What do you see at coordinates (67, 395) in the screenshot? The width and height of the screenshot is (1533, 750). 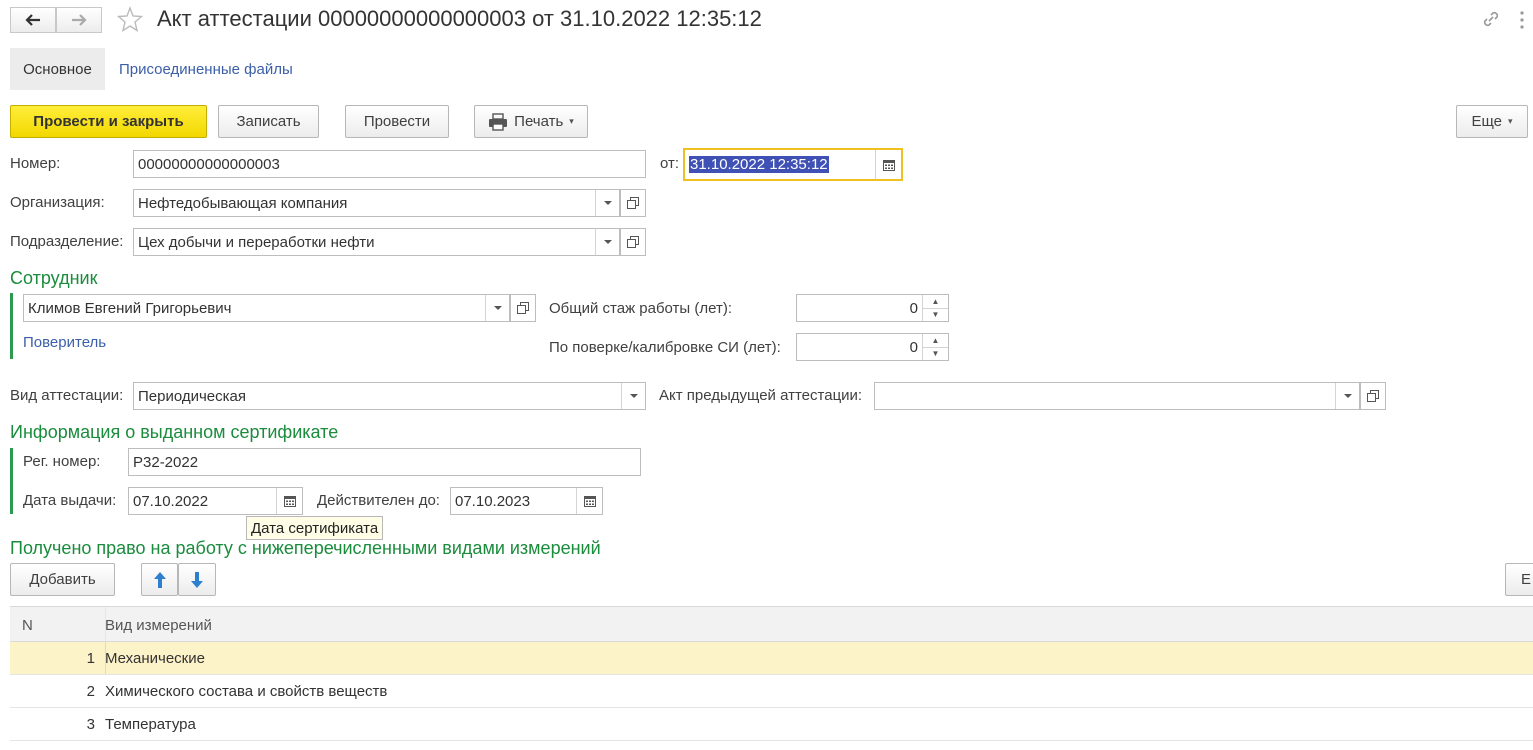 I see `att-type-label: Вид аттестации:` at bounding box center [67, 395].